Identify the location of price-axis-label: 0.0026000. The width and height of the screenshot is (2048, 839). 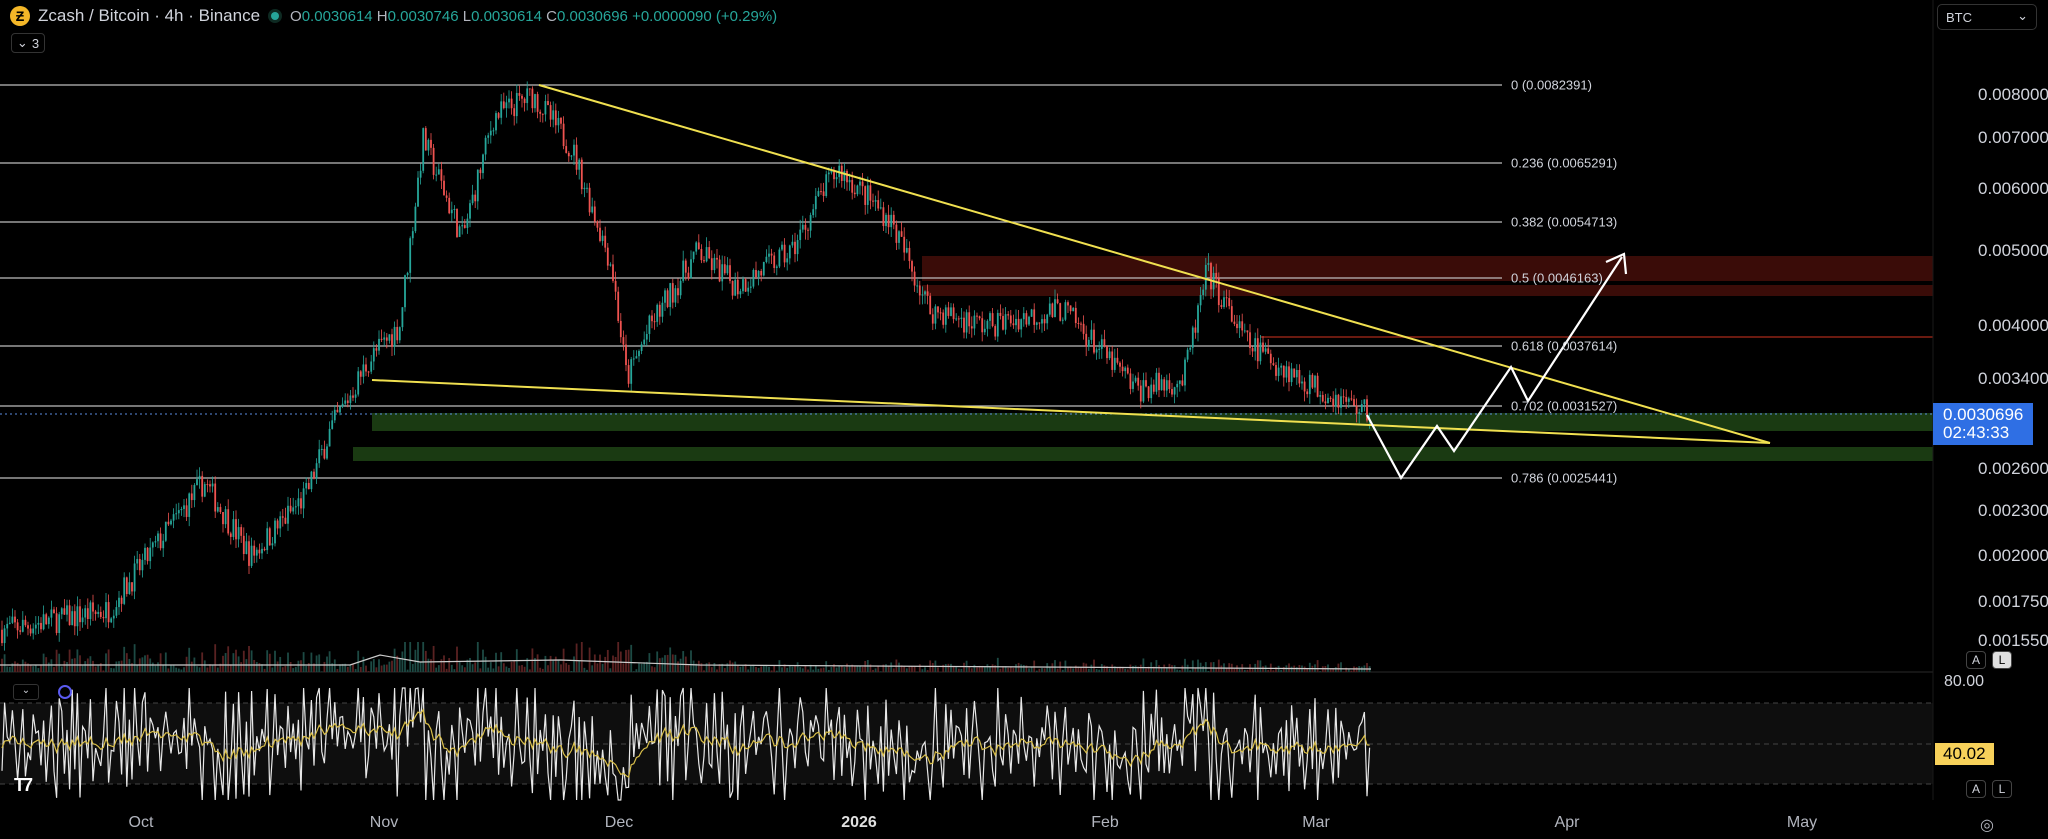
(2013, 468).